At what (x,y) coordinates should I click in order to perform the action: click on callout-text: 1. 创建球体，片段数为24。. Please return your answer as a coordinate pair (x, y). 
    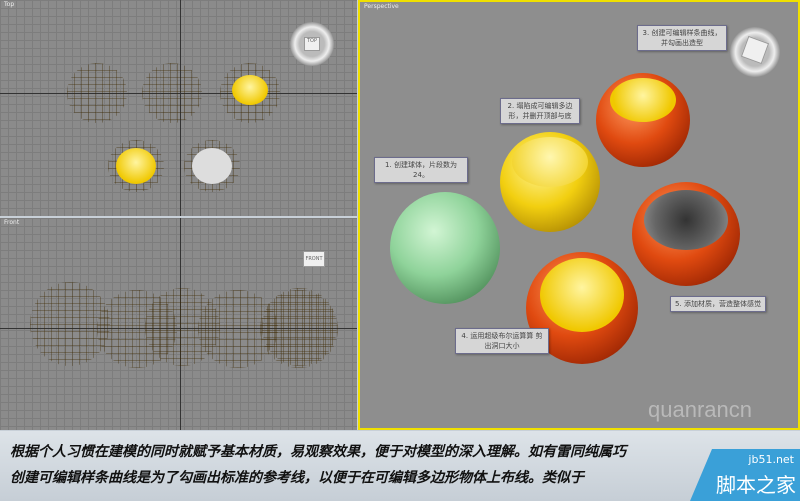
    Looking at the image, I should click on (421, 170).